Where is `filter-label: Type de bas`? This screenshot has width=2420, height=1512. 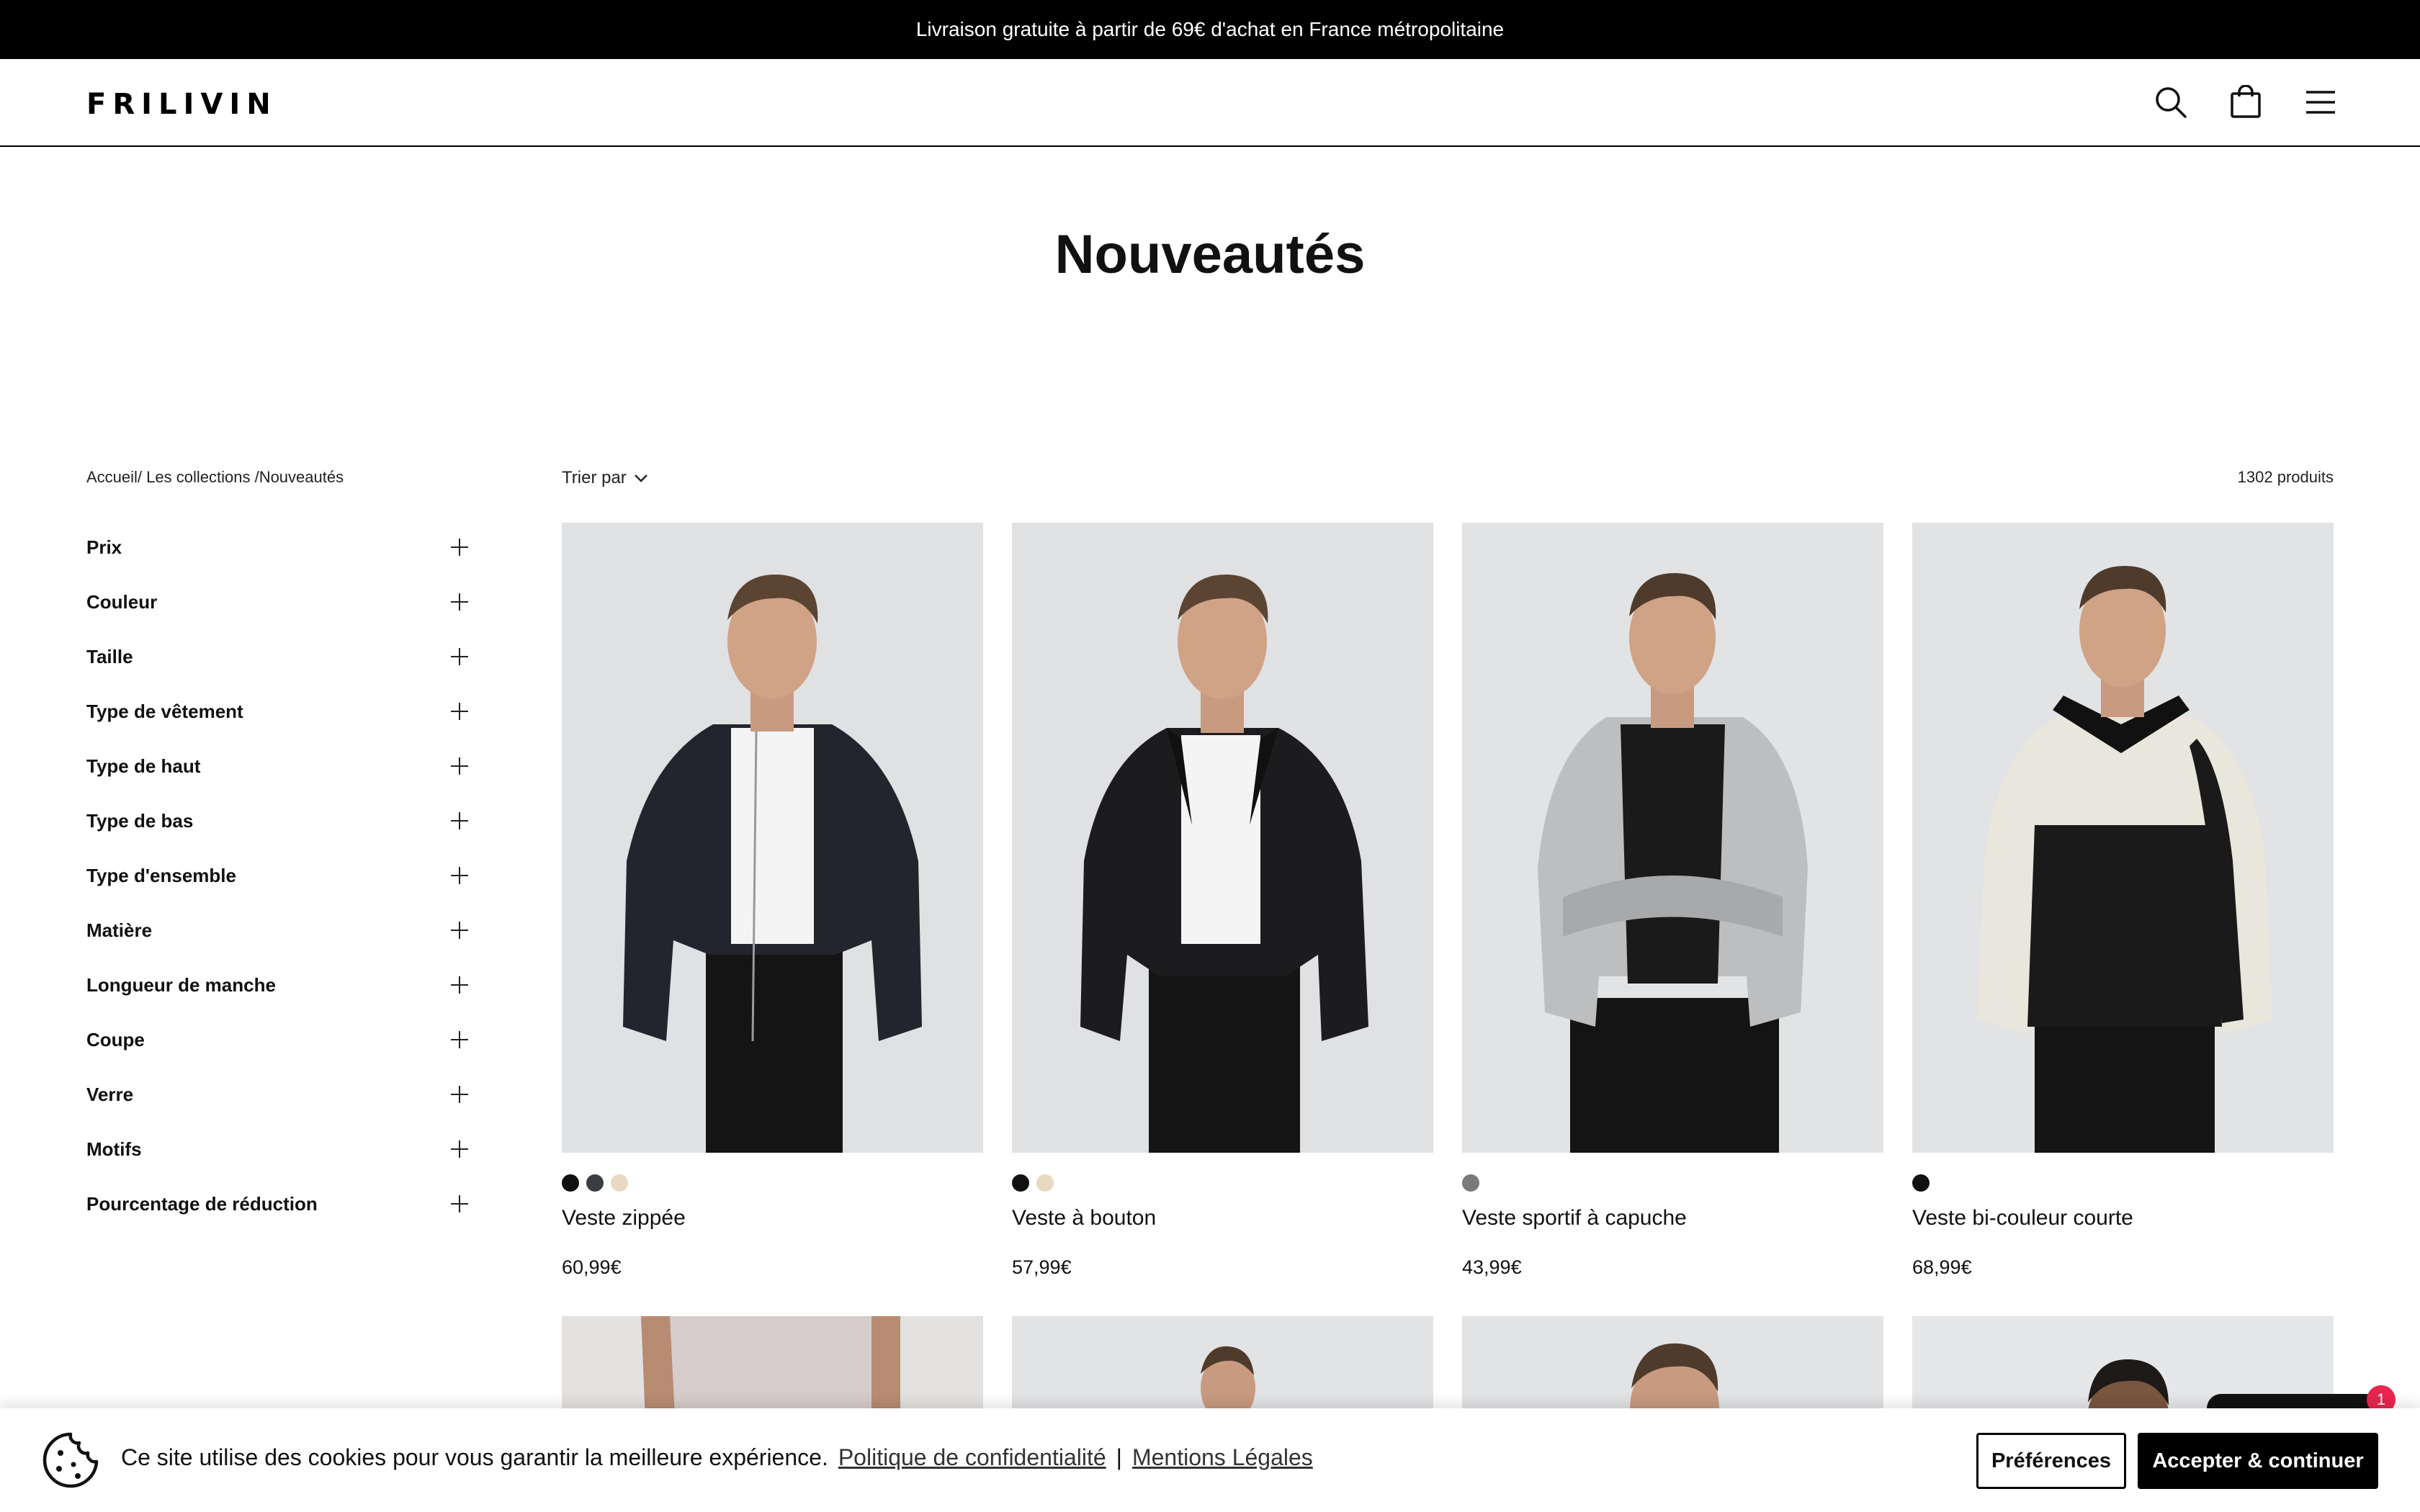 filter-label: Type de bas is located at coordinates (140, 820).